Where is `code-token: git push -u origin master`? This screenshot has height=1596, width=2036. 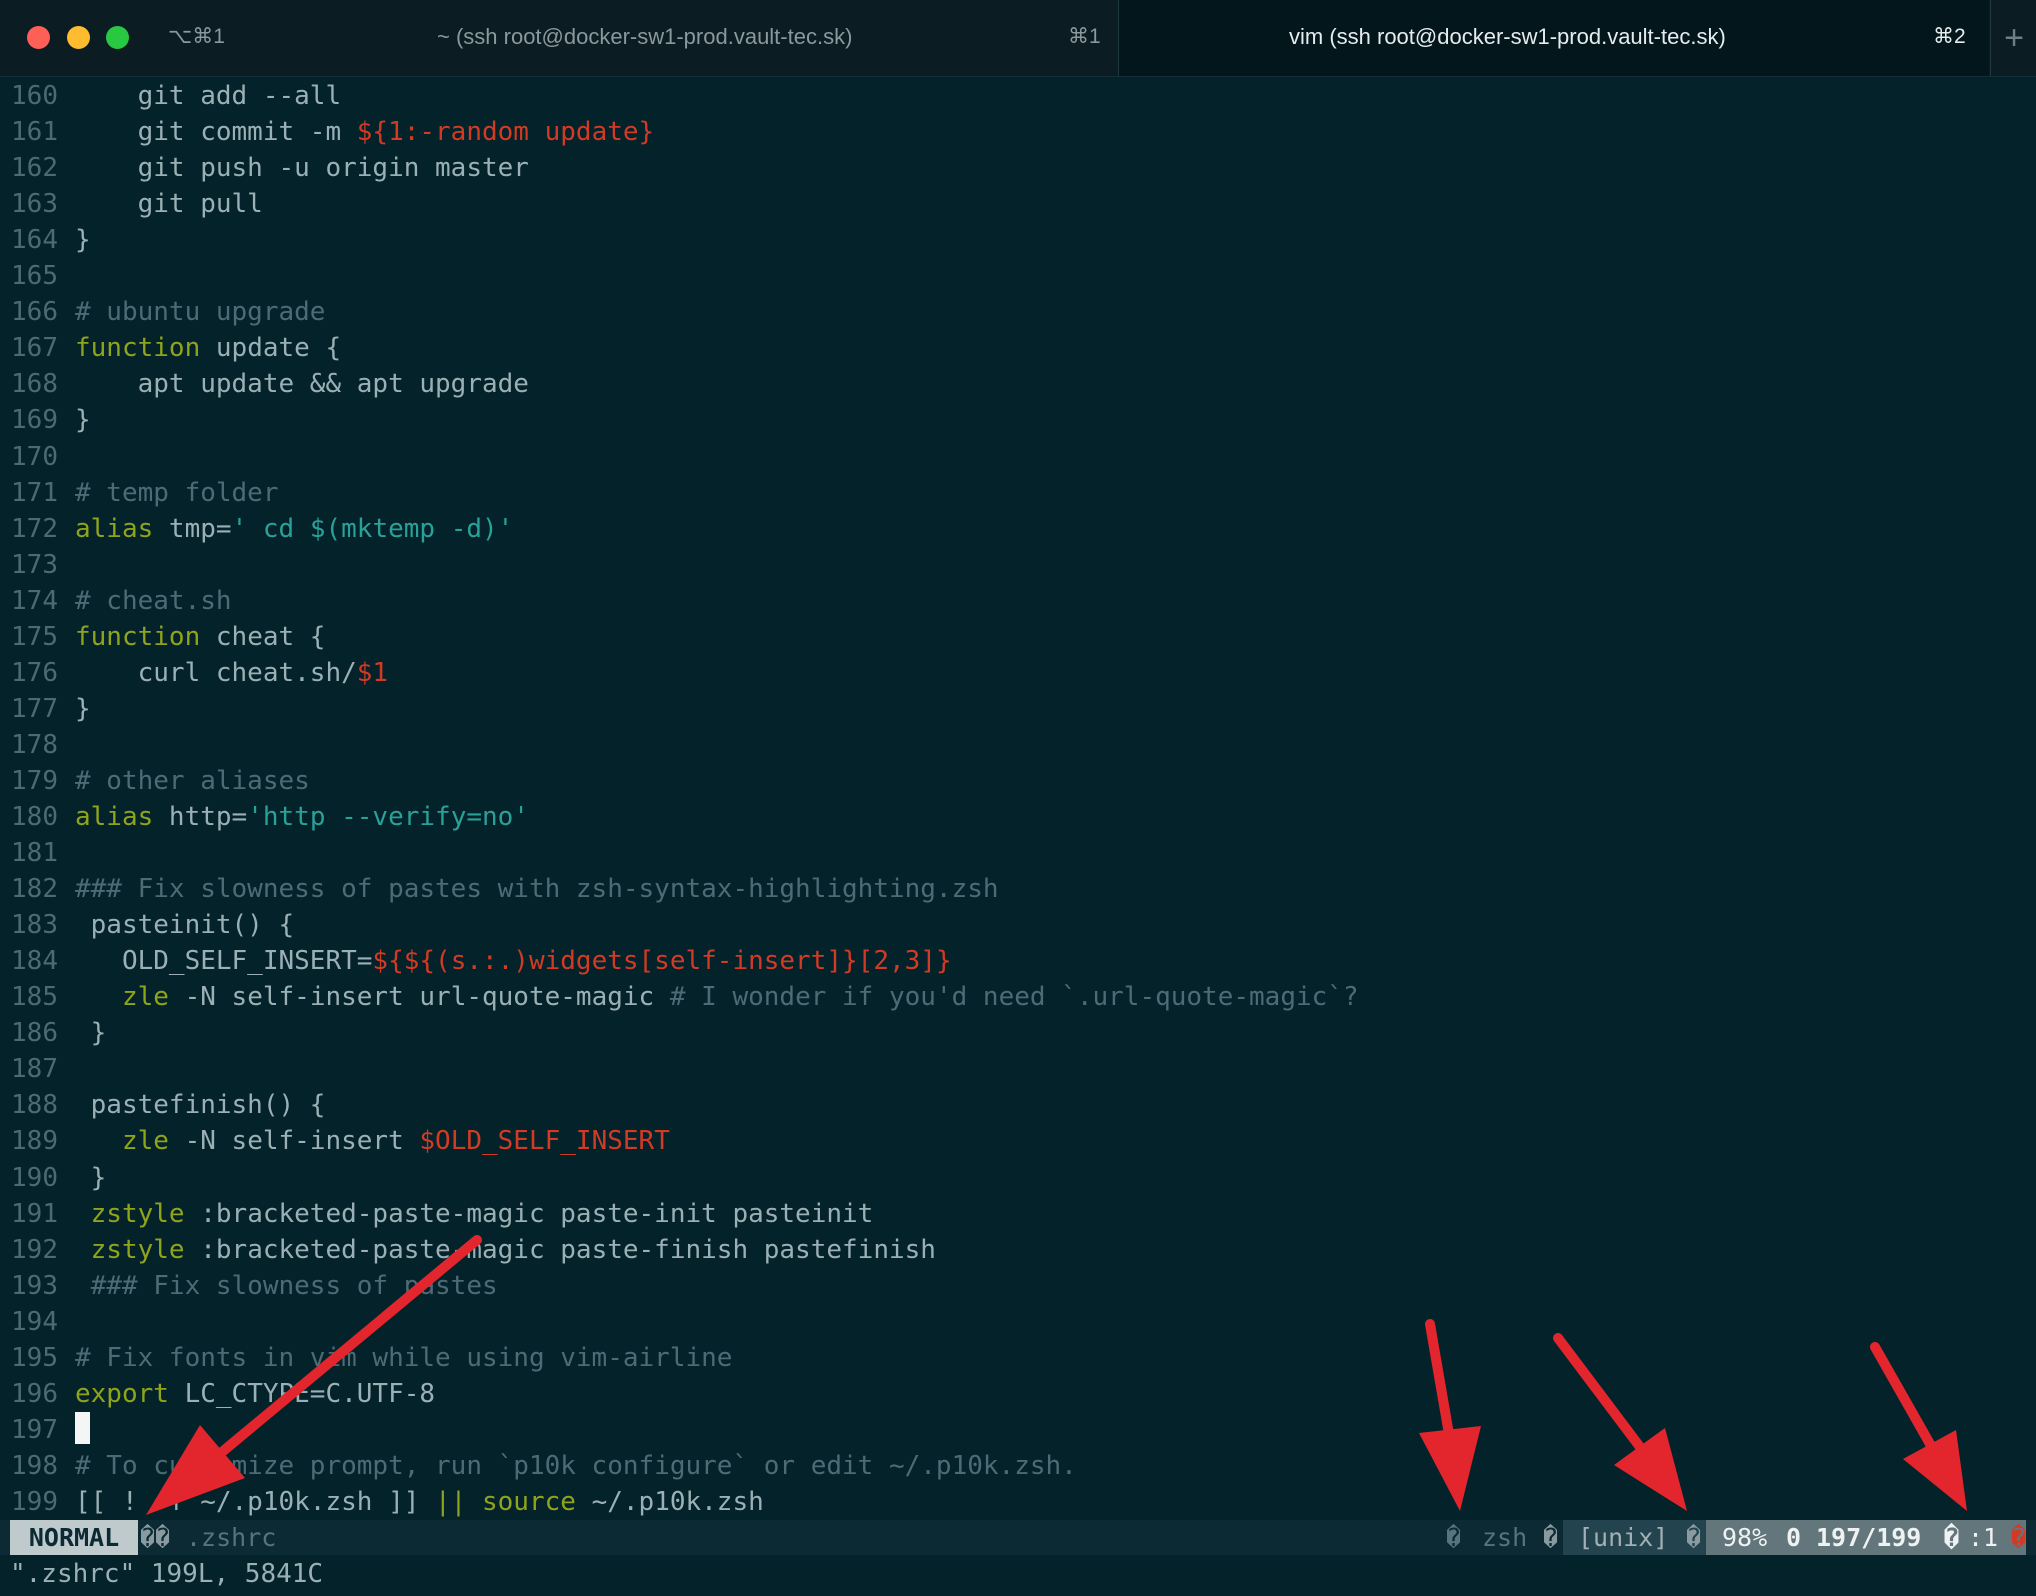 code-token: git push -u origin master is located at coordinates (302, 168).